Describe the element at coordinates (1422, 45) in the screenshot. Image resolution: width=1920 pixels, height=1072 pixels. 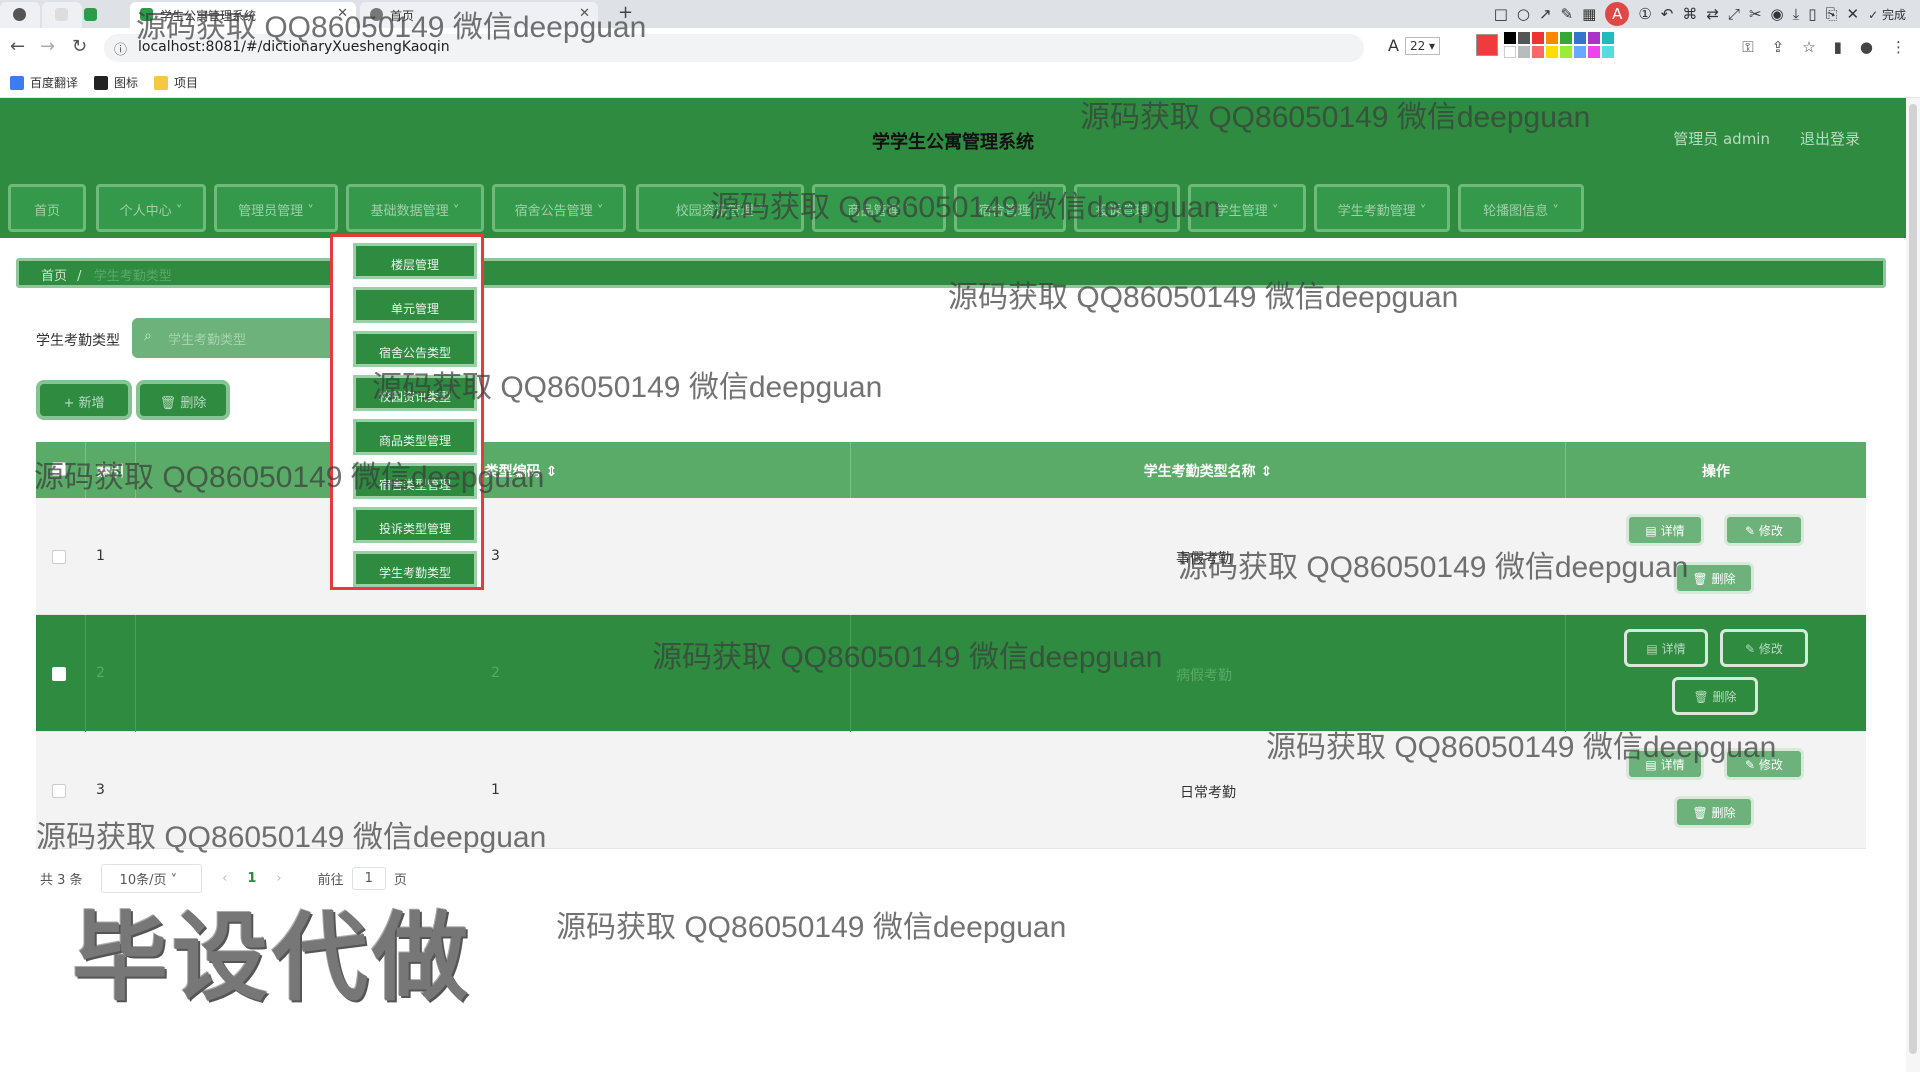
I see `font-size-select: 22 ▾` at that location.